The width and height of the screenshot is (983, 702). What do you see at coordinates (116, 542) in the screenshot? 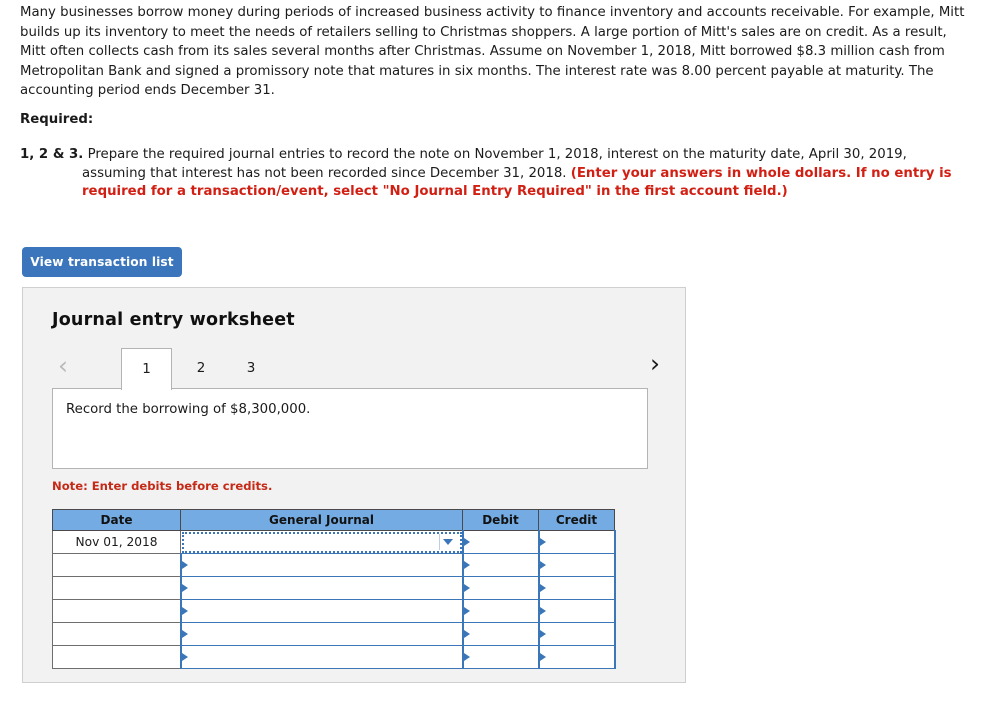
I see `cell-date-row-1: Nov 01, 2018` at bounding box center [116, 542].